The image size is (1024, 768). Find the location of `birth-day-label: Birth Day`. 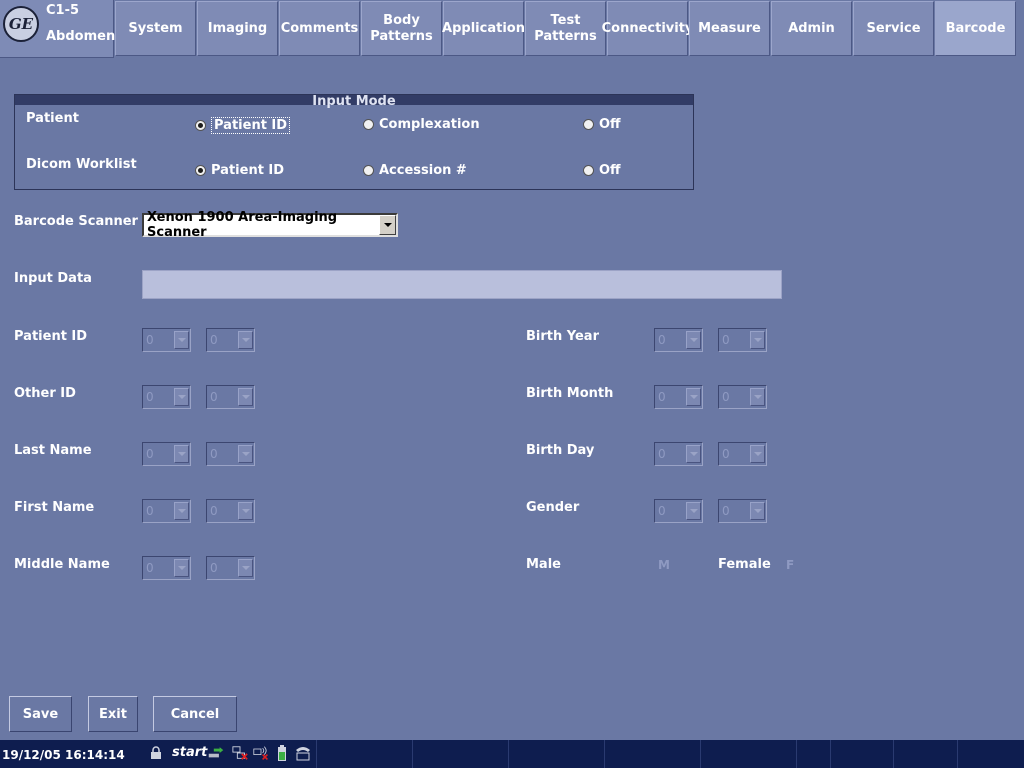

birth-day-label: Birth Day is located at coordinates (560, 450).